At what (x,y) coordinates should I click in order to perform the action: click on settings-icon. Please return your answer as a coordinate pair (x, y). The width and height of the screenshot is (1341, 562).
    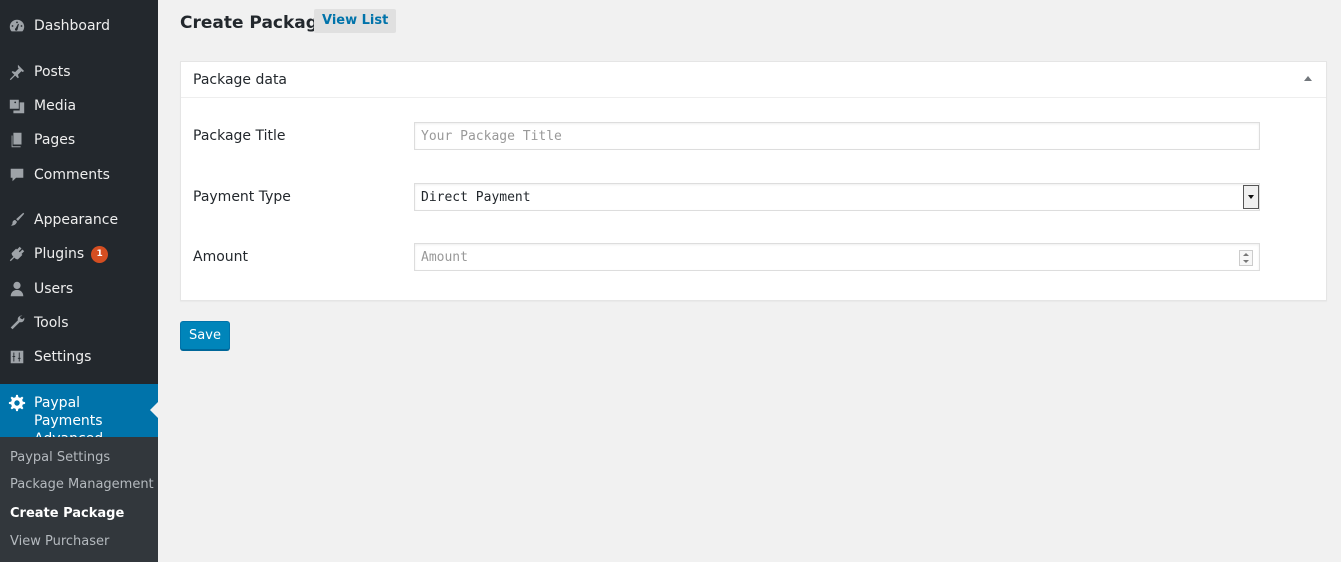
    Looking at the image, I should click on (17, 357).